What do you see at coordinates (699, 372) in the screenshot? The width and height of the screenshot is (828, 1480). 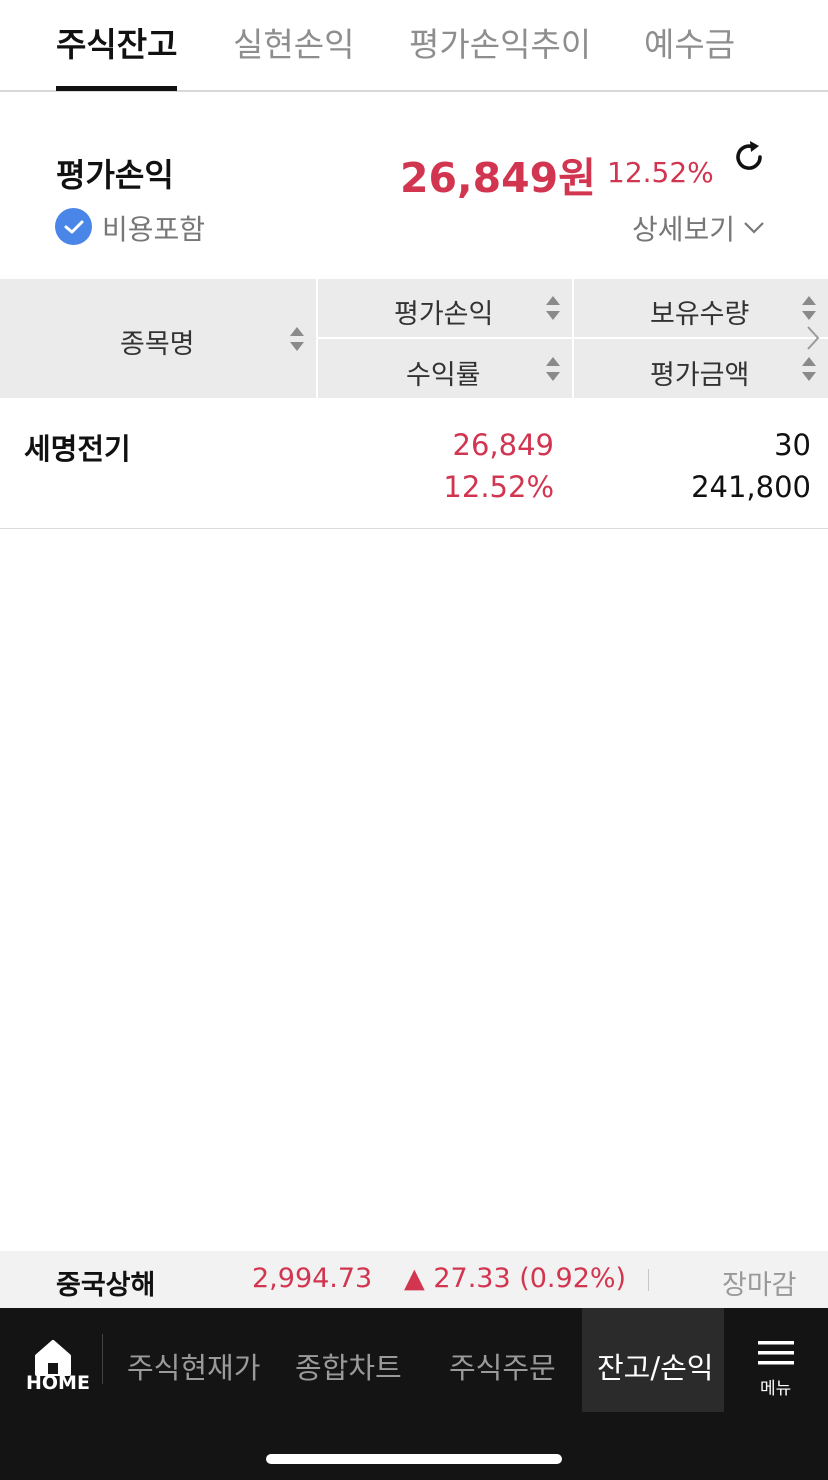 I see `header-eval-amount: 평가금액` at bounding box center [699, 372].